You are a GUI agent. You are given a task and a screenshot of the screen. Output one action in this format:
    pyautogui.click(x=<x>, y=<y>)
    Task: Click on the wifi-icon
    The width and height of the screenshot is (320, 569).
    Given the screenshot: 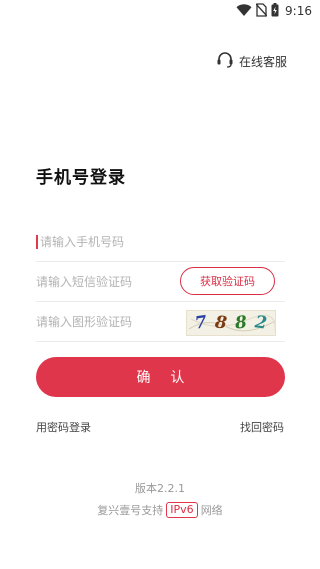 What is the action you would take?
    pyautogui.click(x=244, y=11)
    